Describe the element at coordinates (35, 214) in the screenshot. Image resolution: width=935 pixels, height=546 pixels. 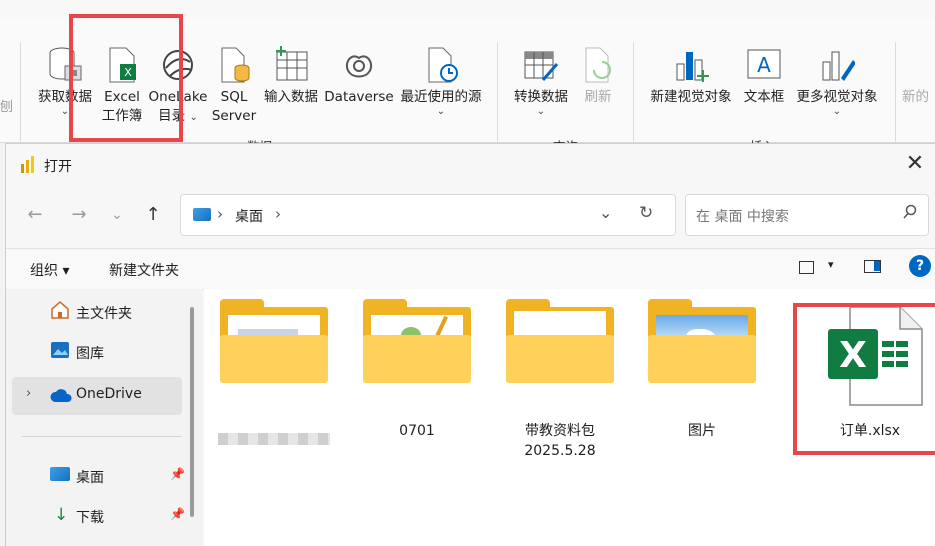
I see `back-arrow-icon: ←` at that location.